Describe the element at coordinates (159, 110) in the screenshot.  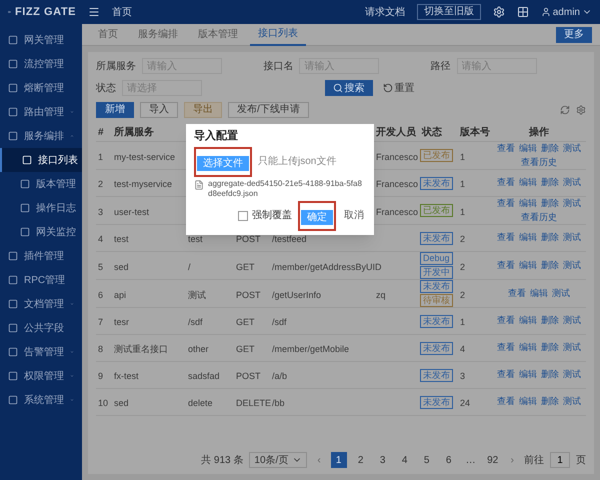
I see `toolbar-button: 导入` at that location.